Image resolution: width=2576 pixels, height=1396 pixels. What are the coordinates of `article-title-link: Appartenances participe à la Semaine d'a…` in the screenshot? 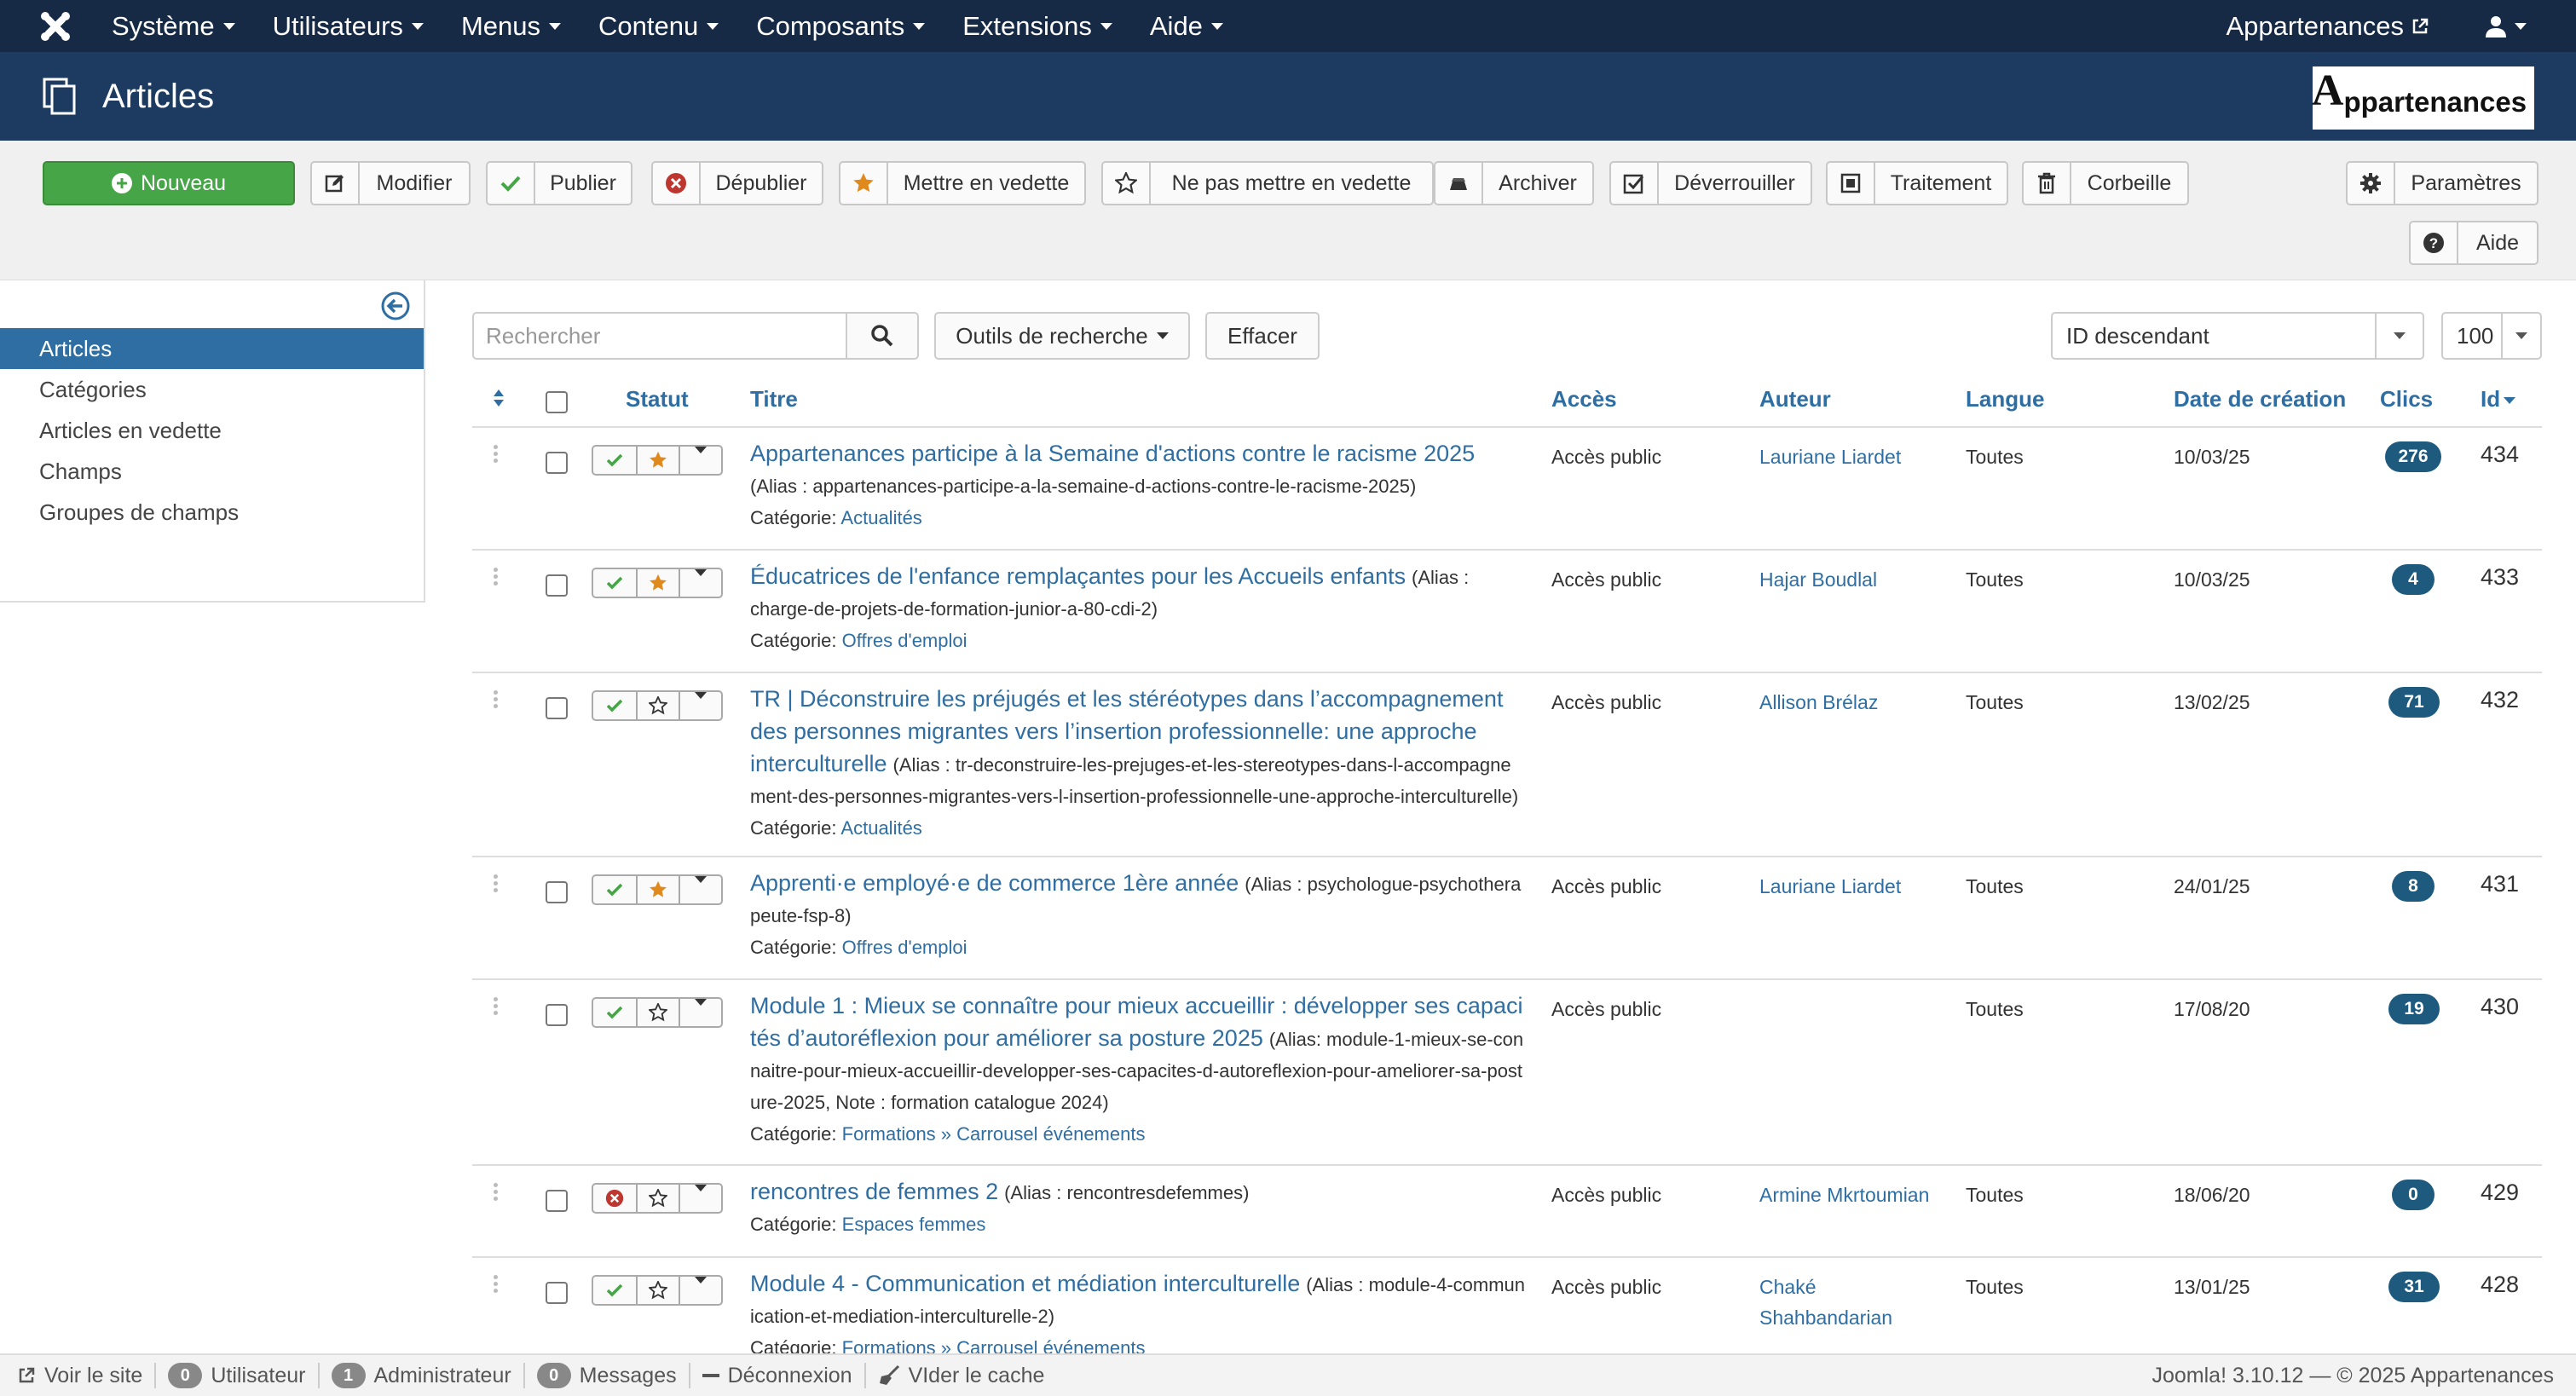 It's located at (1112, 453).